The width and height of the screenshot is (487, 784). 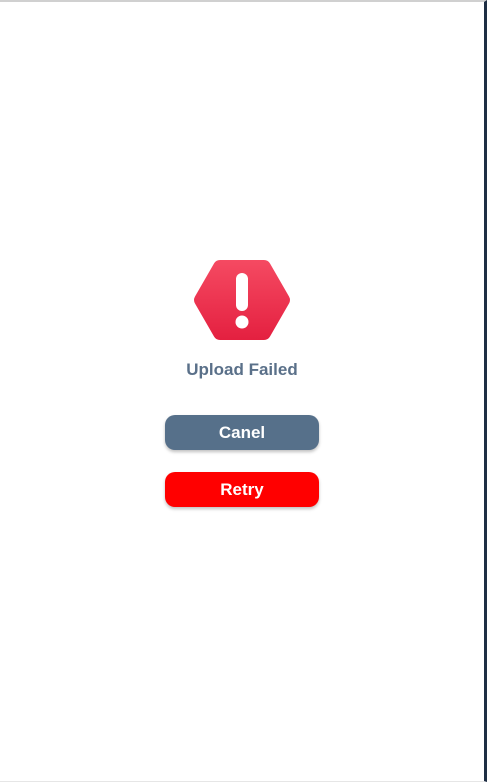 What do you see at coordinates (242, 300) in the screenshot?
I see `error-octagon-exclamation-icon` at bounding box center [242, 300].